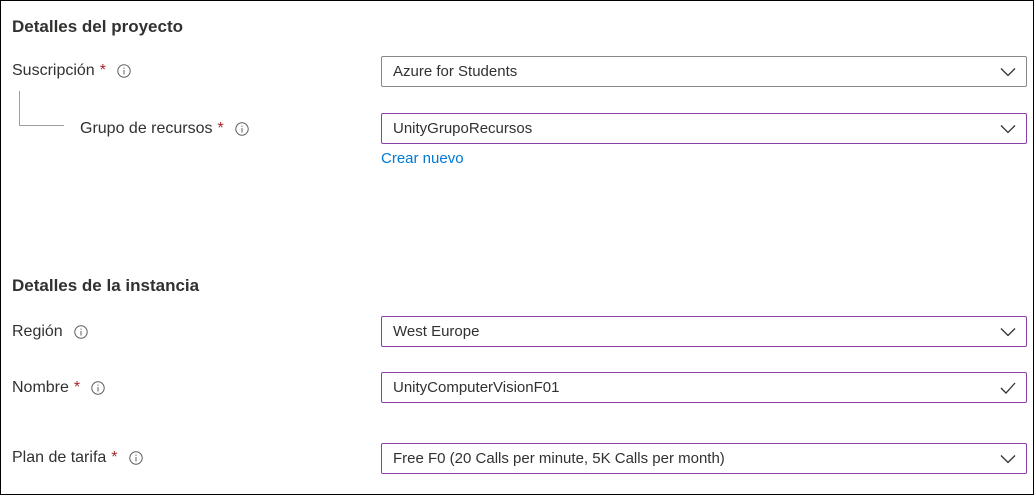 The height and width of the screenshot is (495, 1034). Describe the element at coordinates (59, 457) in the screenshot. I see `pricing-label: Plan de tarifa` at that location.